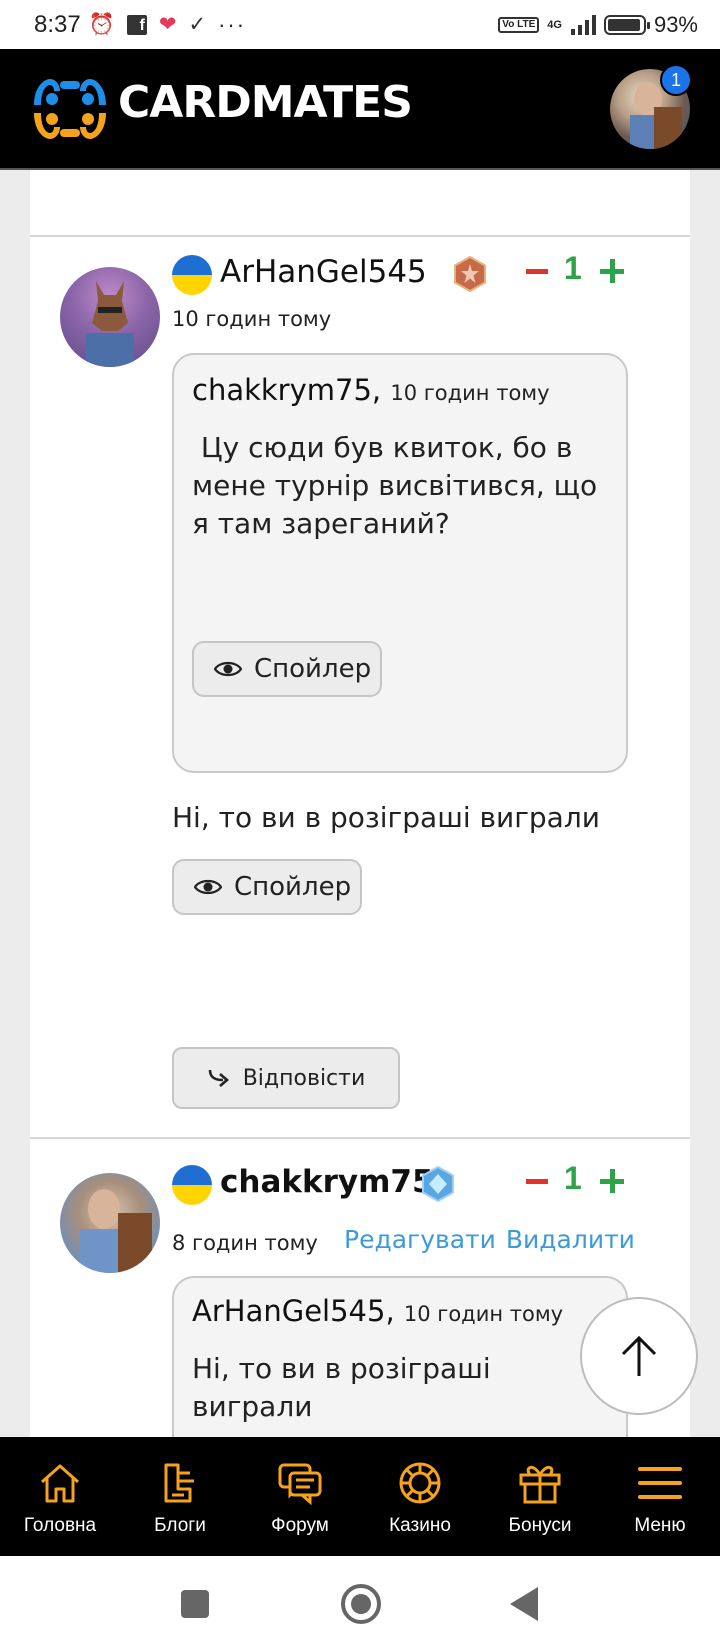 This screenshot has height=1650, width=720. I want to click on blogs-icon, so click(179, 1483).